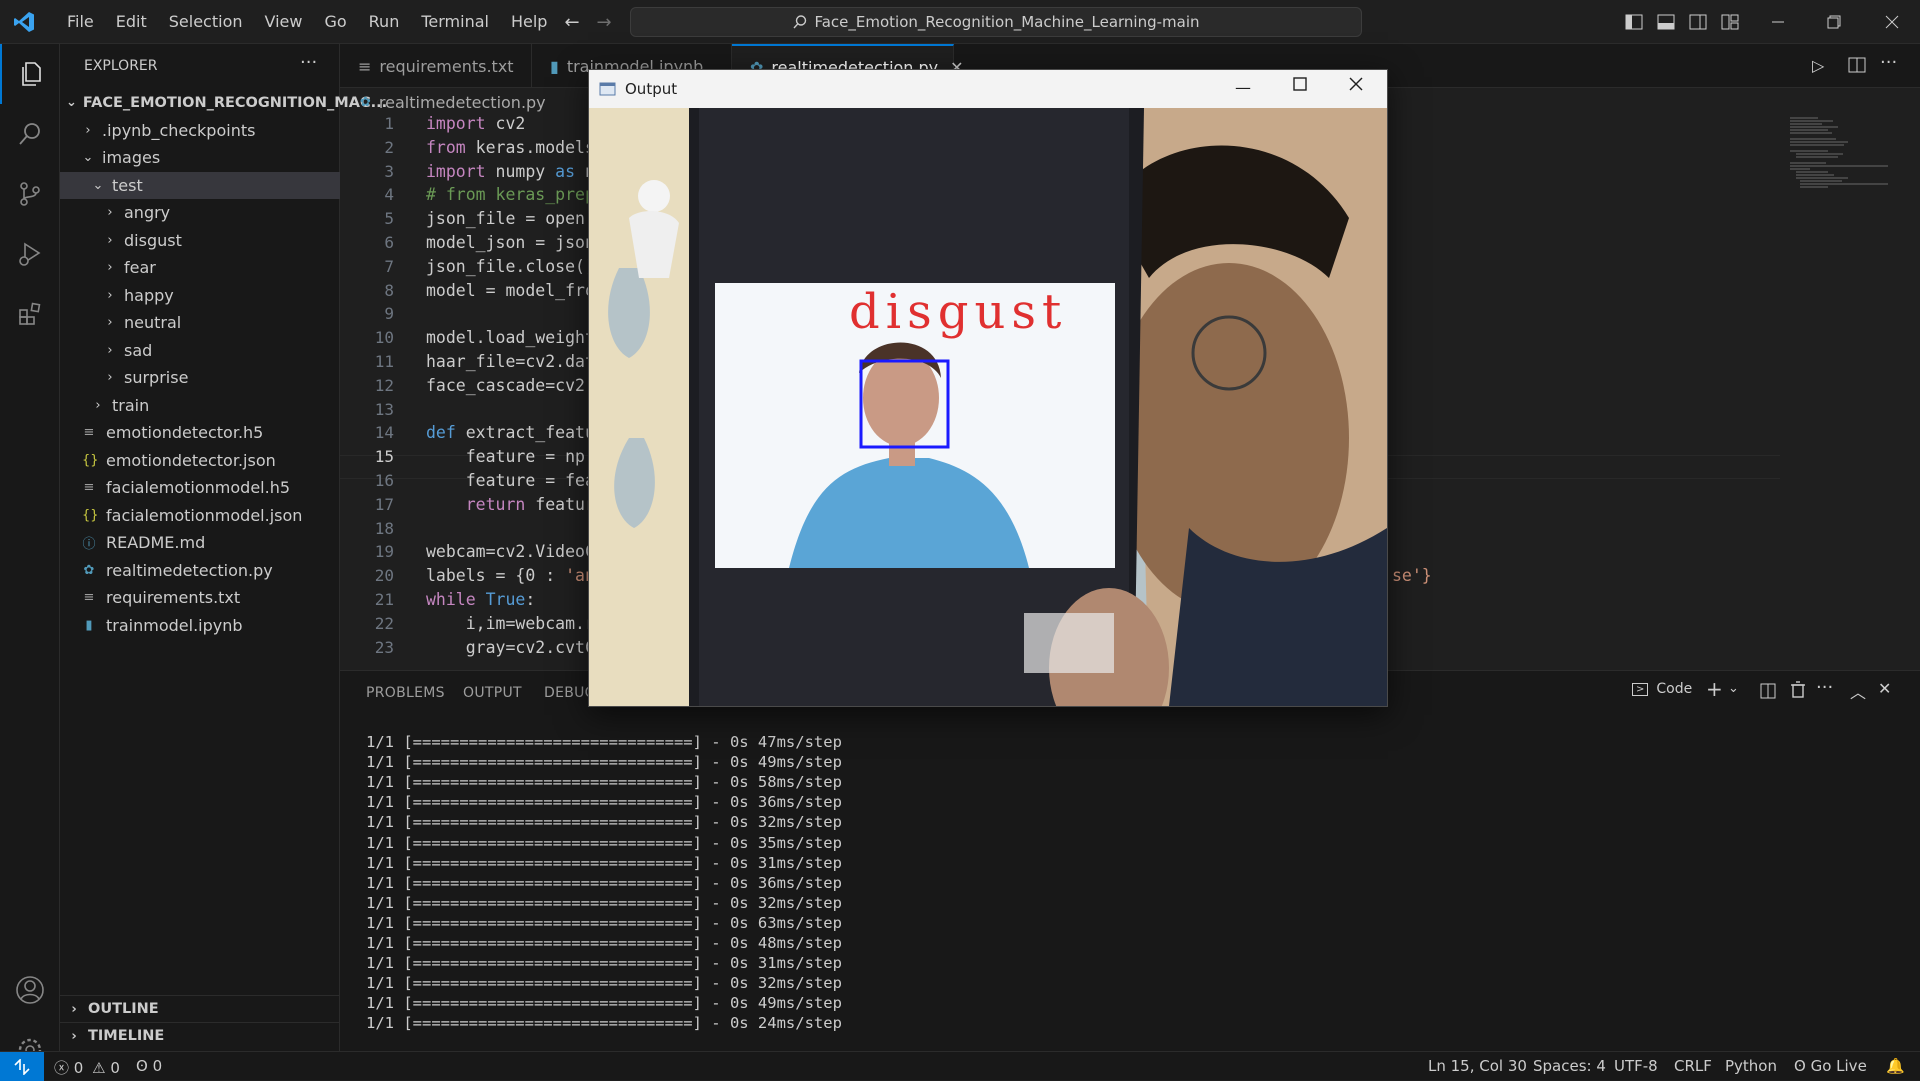 The image size is (1920, 1081). I want to click on toggle-secondary-sidebar-icon, so click(1698, 22).